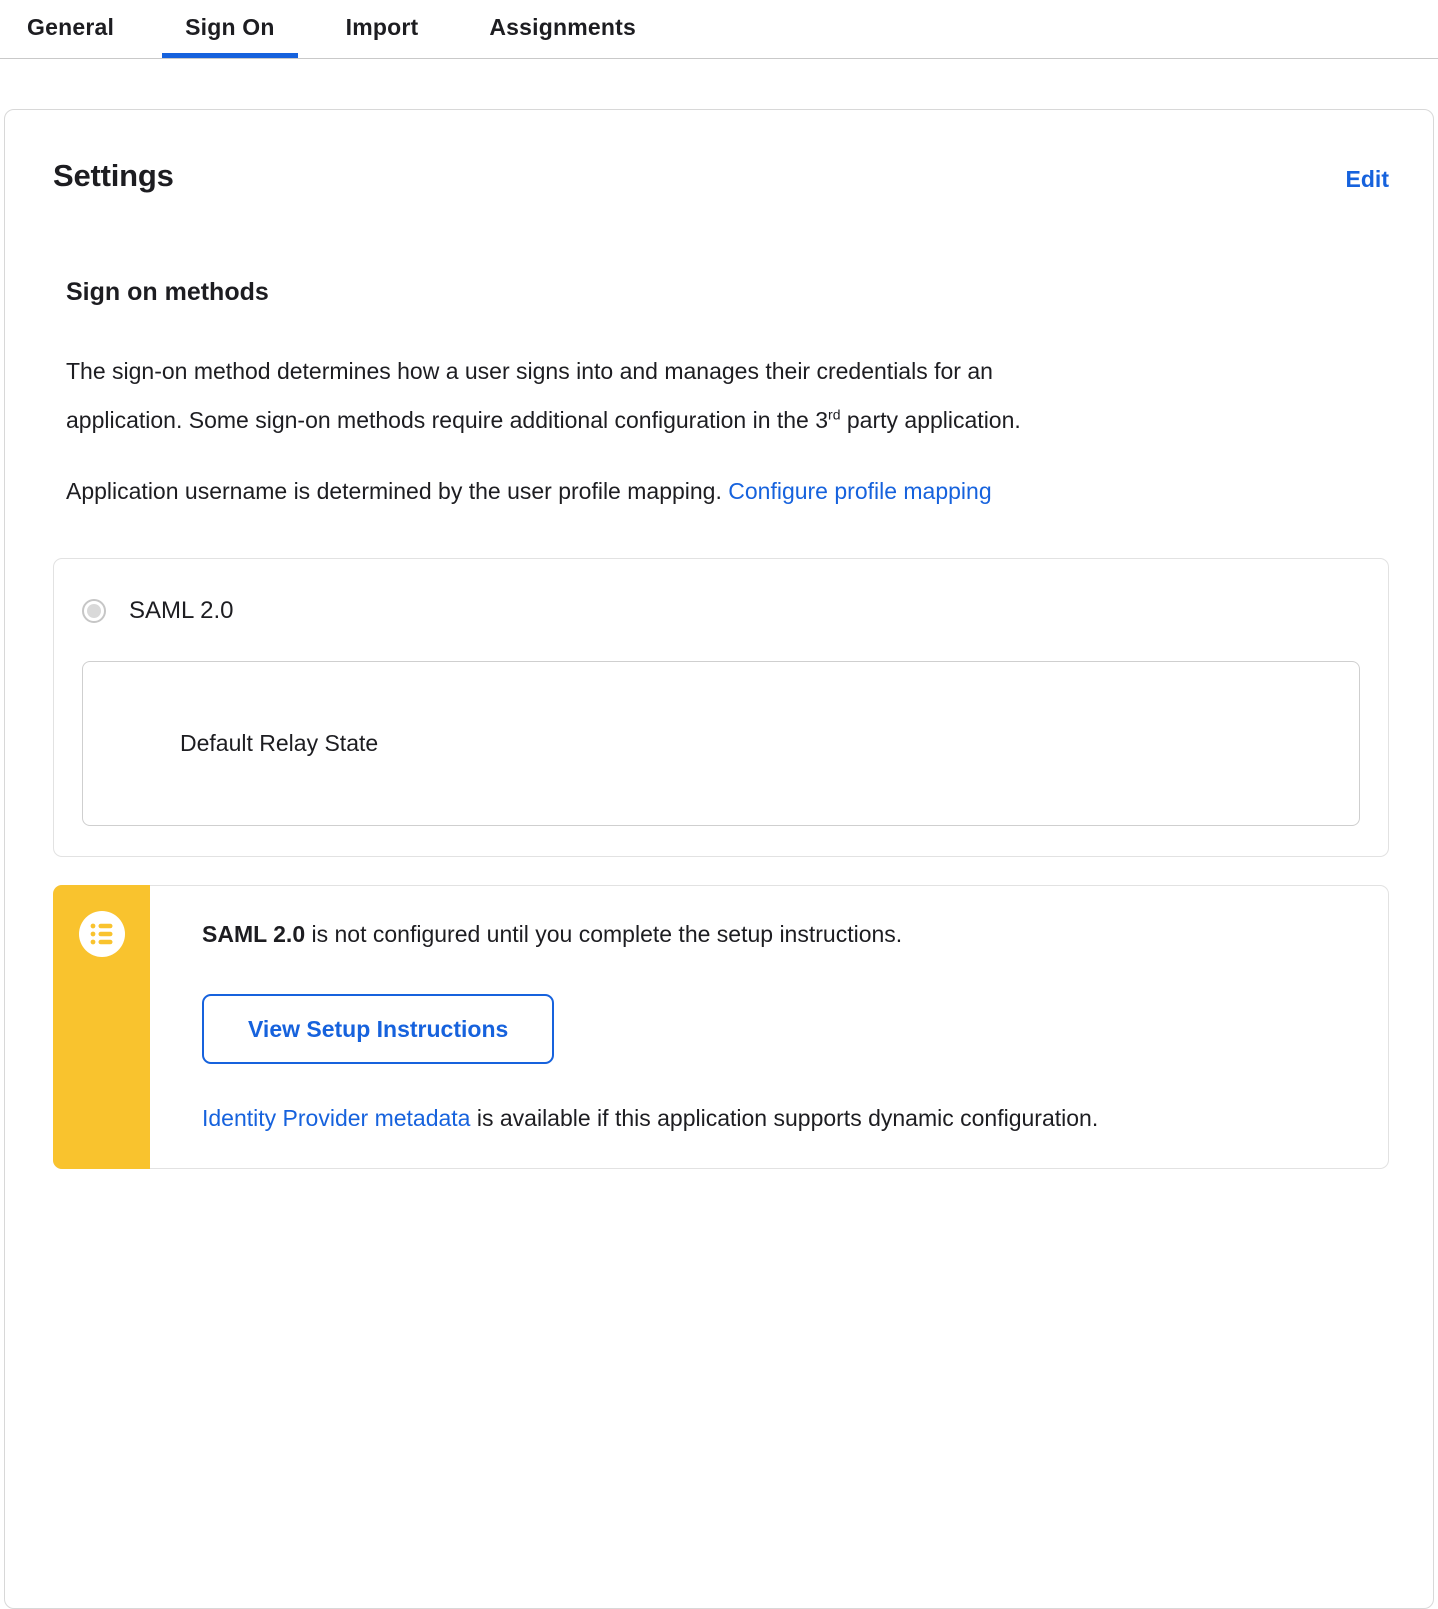 Image resolution: width=1438 pixels, height=1609 pixels. Describe the element at coordinates (834, 414) in the screenshot. I see `ordinal-superscript: rd` at that location.